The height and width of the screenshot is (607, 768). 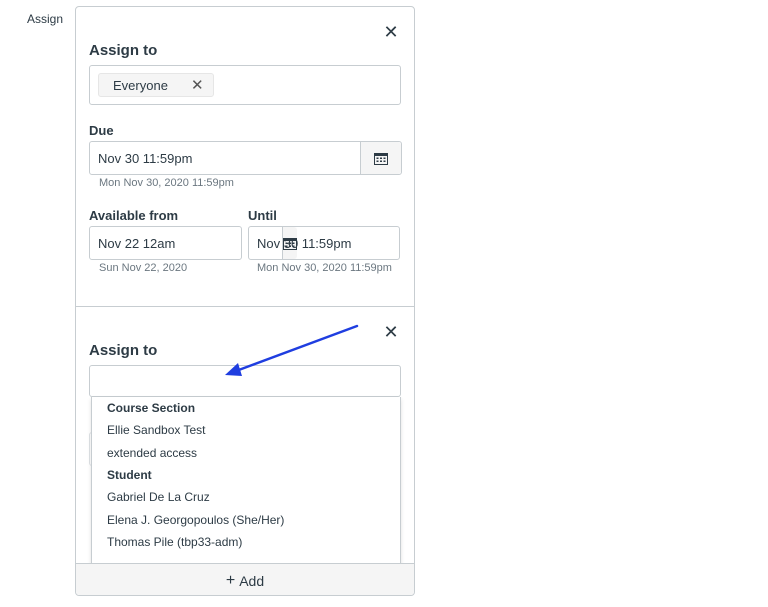 I want to click on calendar-icon, so click(x=381, y=158).